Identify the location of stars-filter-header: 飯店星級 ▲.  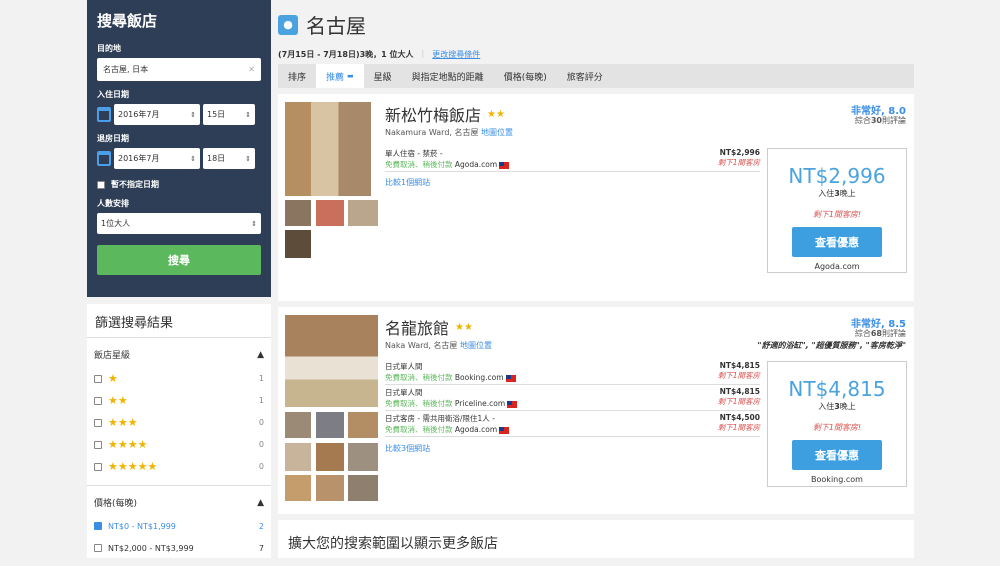
(179, 352).